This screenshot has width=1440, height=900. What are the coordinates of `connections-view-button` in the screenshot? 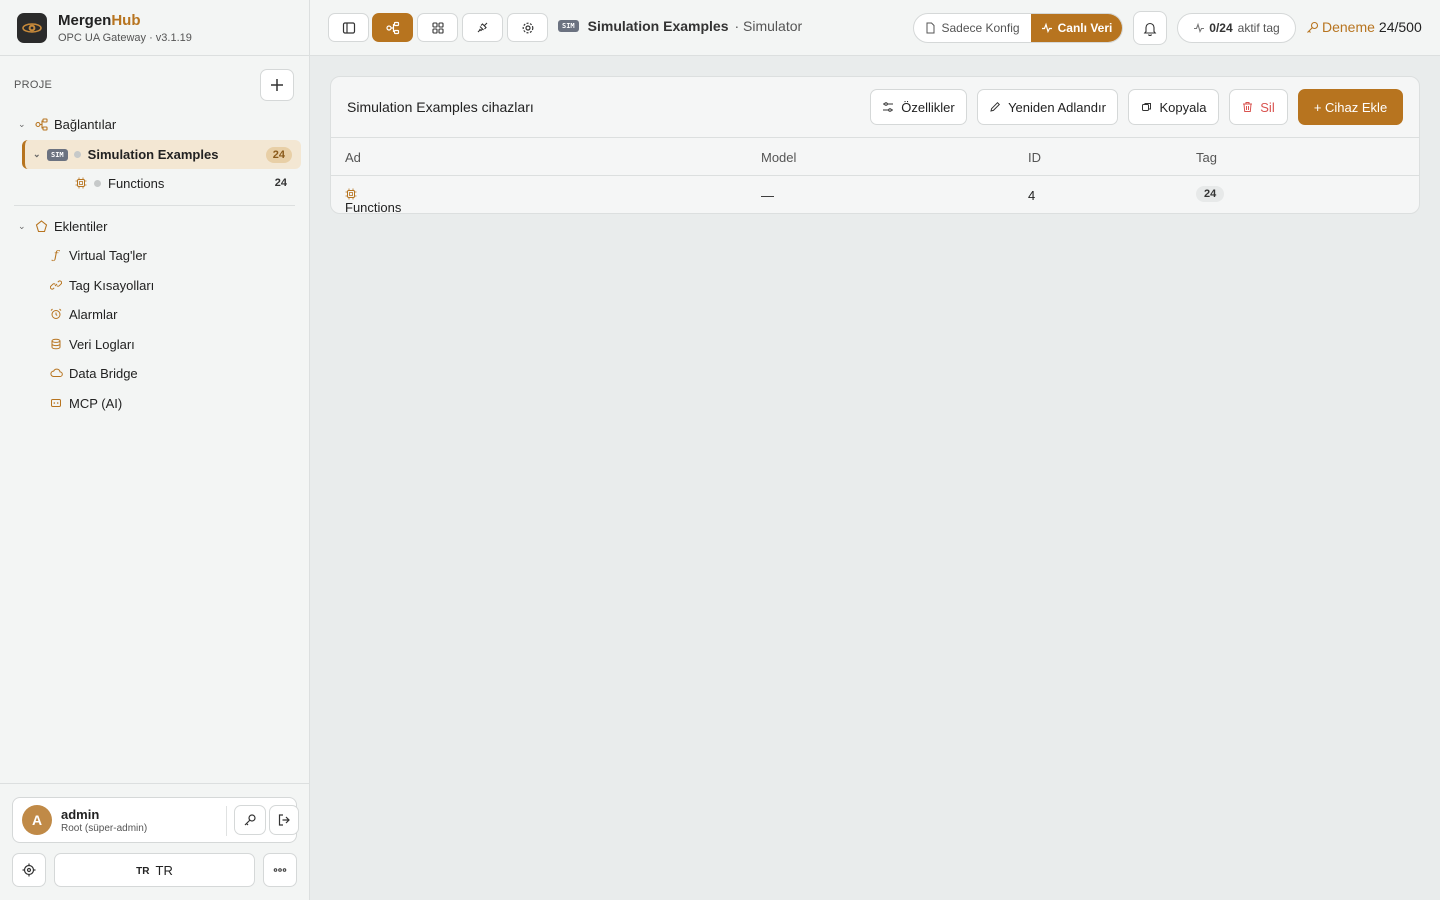 It's located at (392, 27).